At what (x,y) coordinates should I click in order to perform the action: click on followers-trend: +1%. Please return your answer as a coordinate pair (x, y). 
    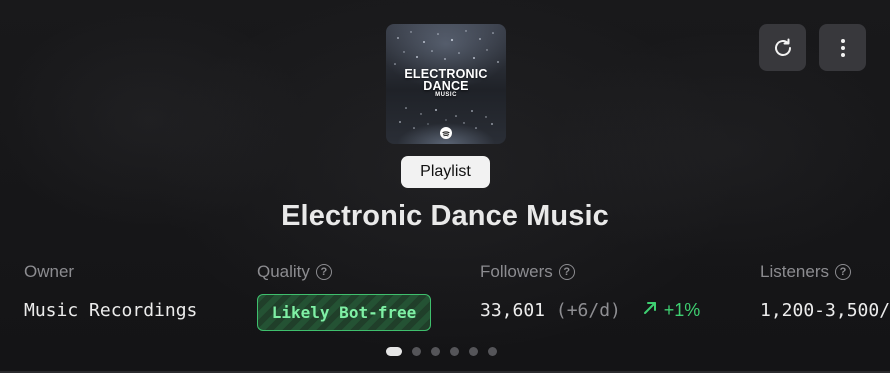
    Looking at the image, I should click on (671, 310).